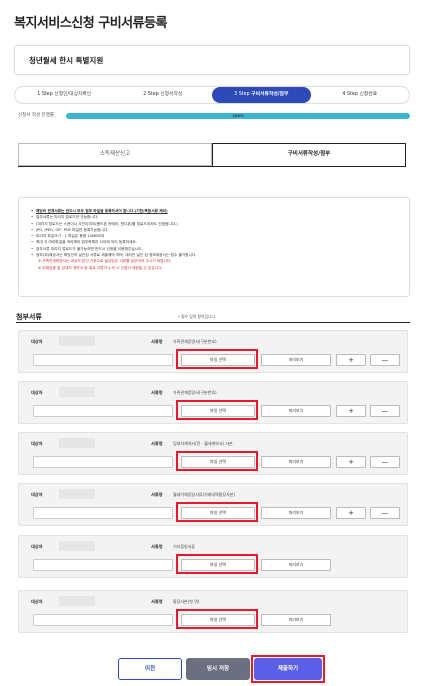 This screenshot has width=423, height=686. I want to click on attach-section-title: 첨부서류, so click(29, 317).